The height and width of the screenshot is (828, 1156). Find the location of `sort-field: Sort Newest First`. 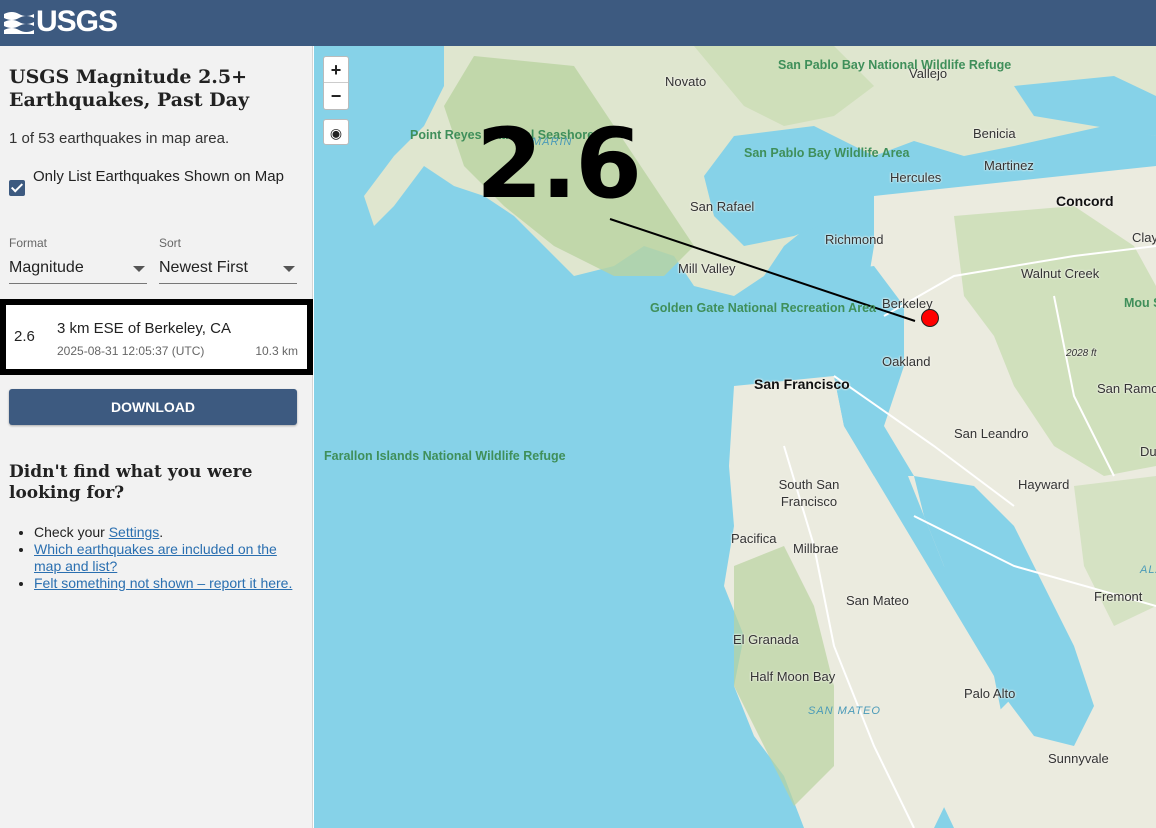

sort-field: Sort Newest First is located at coordinates (228, 260).